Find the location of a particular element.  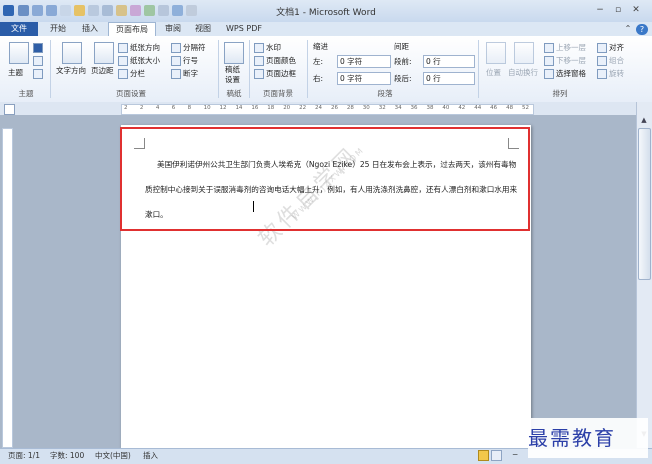

hyphenation-button: 断字 is located at coordinates (184, 73).